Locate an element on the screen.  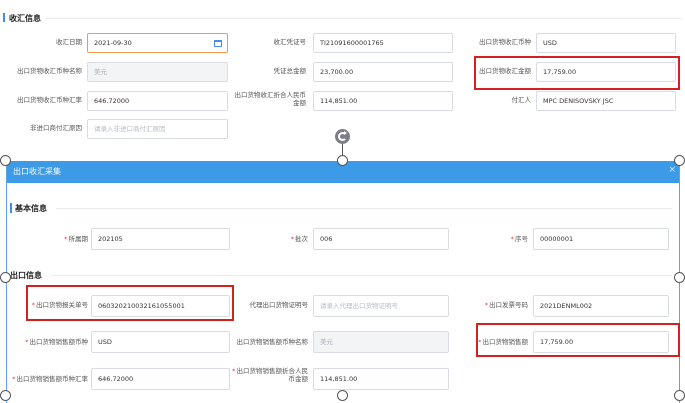
batch-label: *批次 is located at coordinates (299, 239).